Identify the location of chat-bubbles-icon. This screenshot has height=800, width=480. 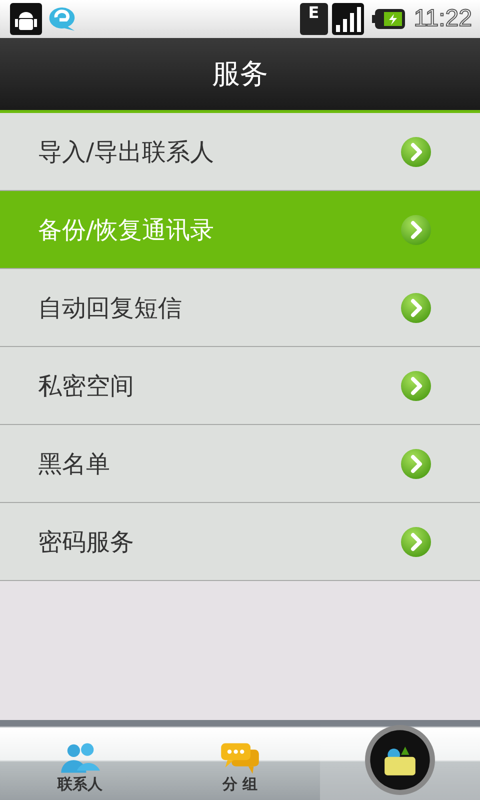
(240, 758).